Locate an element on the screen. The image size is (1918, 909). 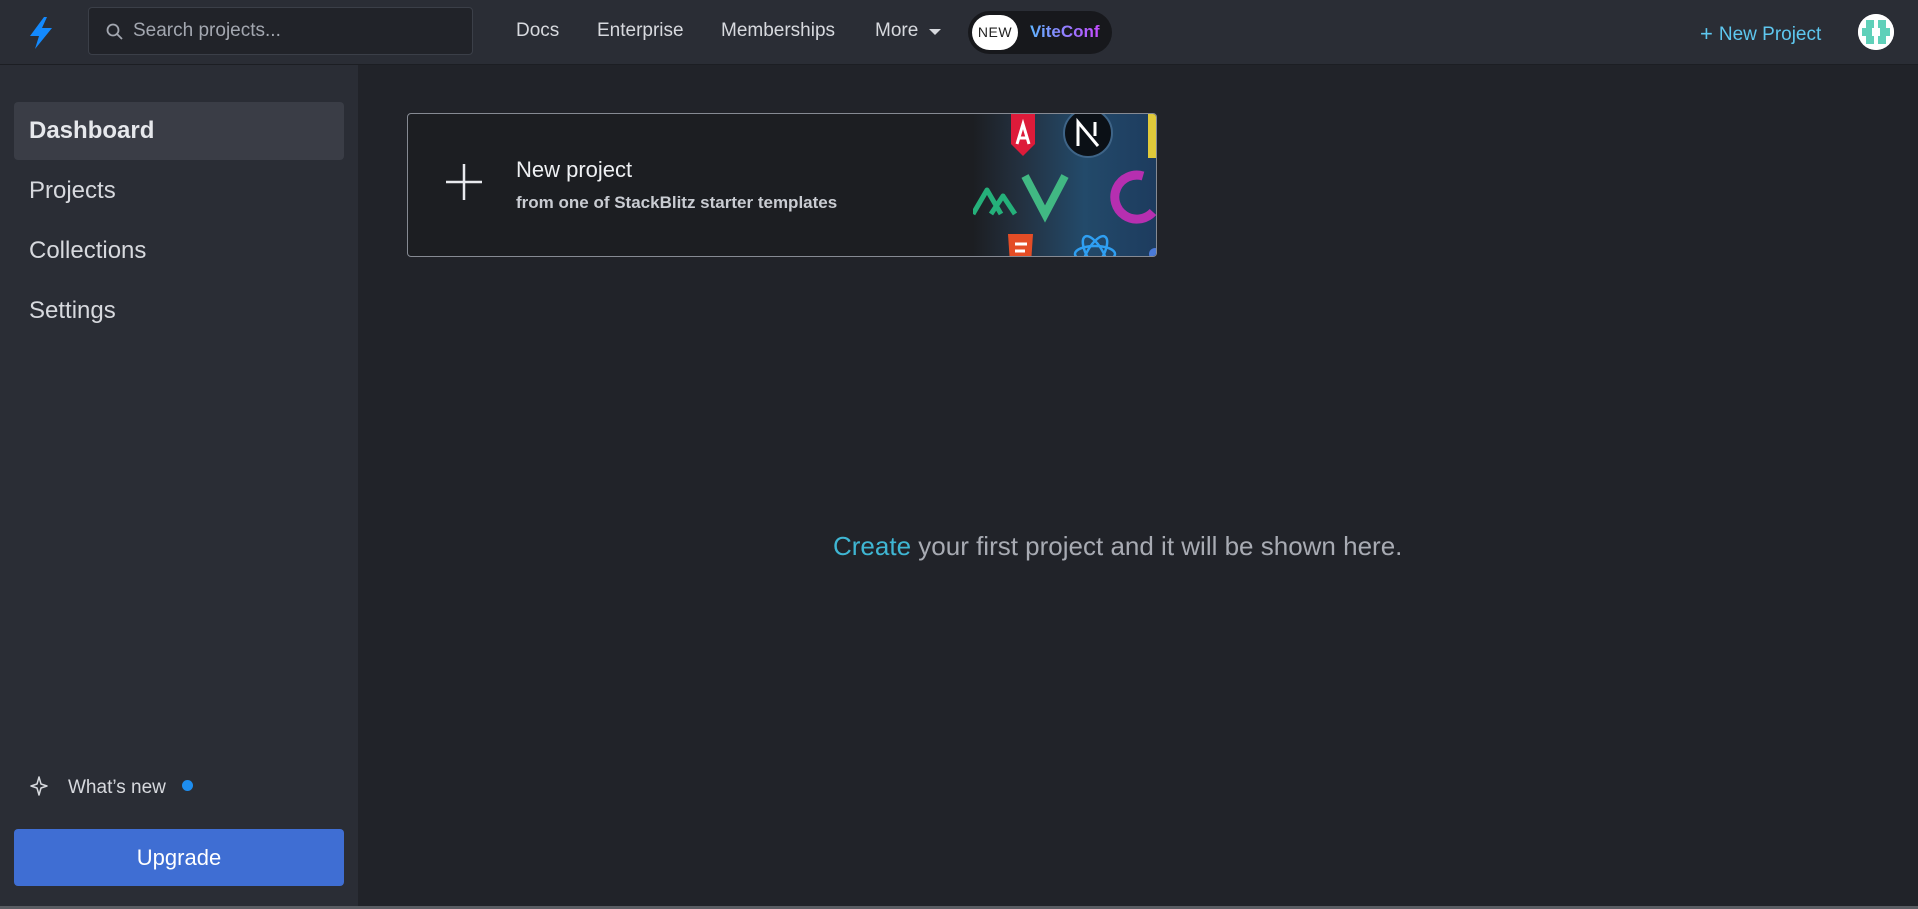
search-input is located at coordinates (298, 31).